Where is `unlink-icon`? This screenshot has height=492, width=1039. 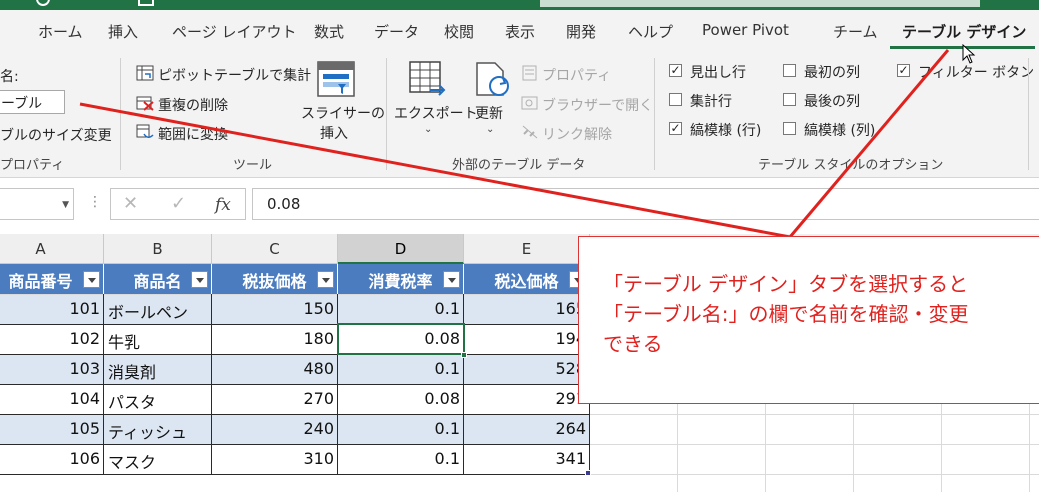
unlink-icon is located at coordinates (530, 132).